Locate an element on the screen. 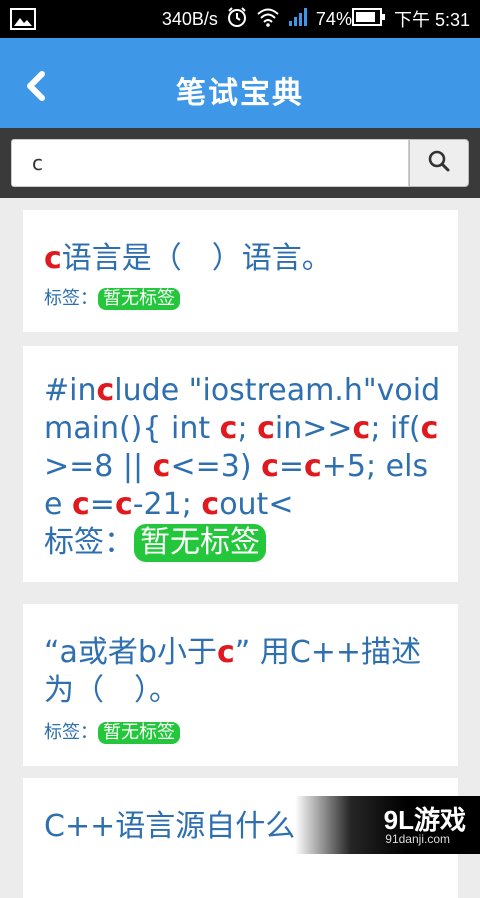 The image size is (480, 898). app-bar: 笔试宝典 is located at coordinates (240, 83).